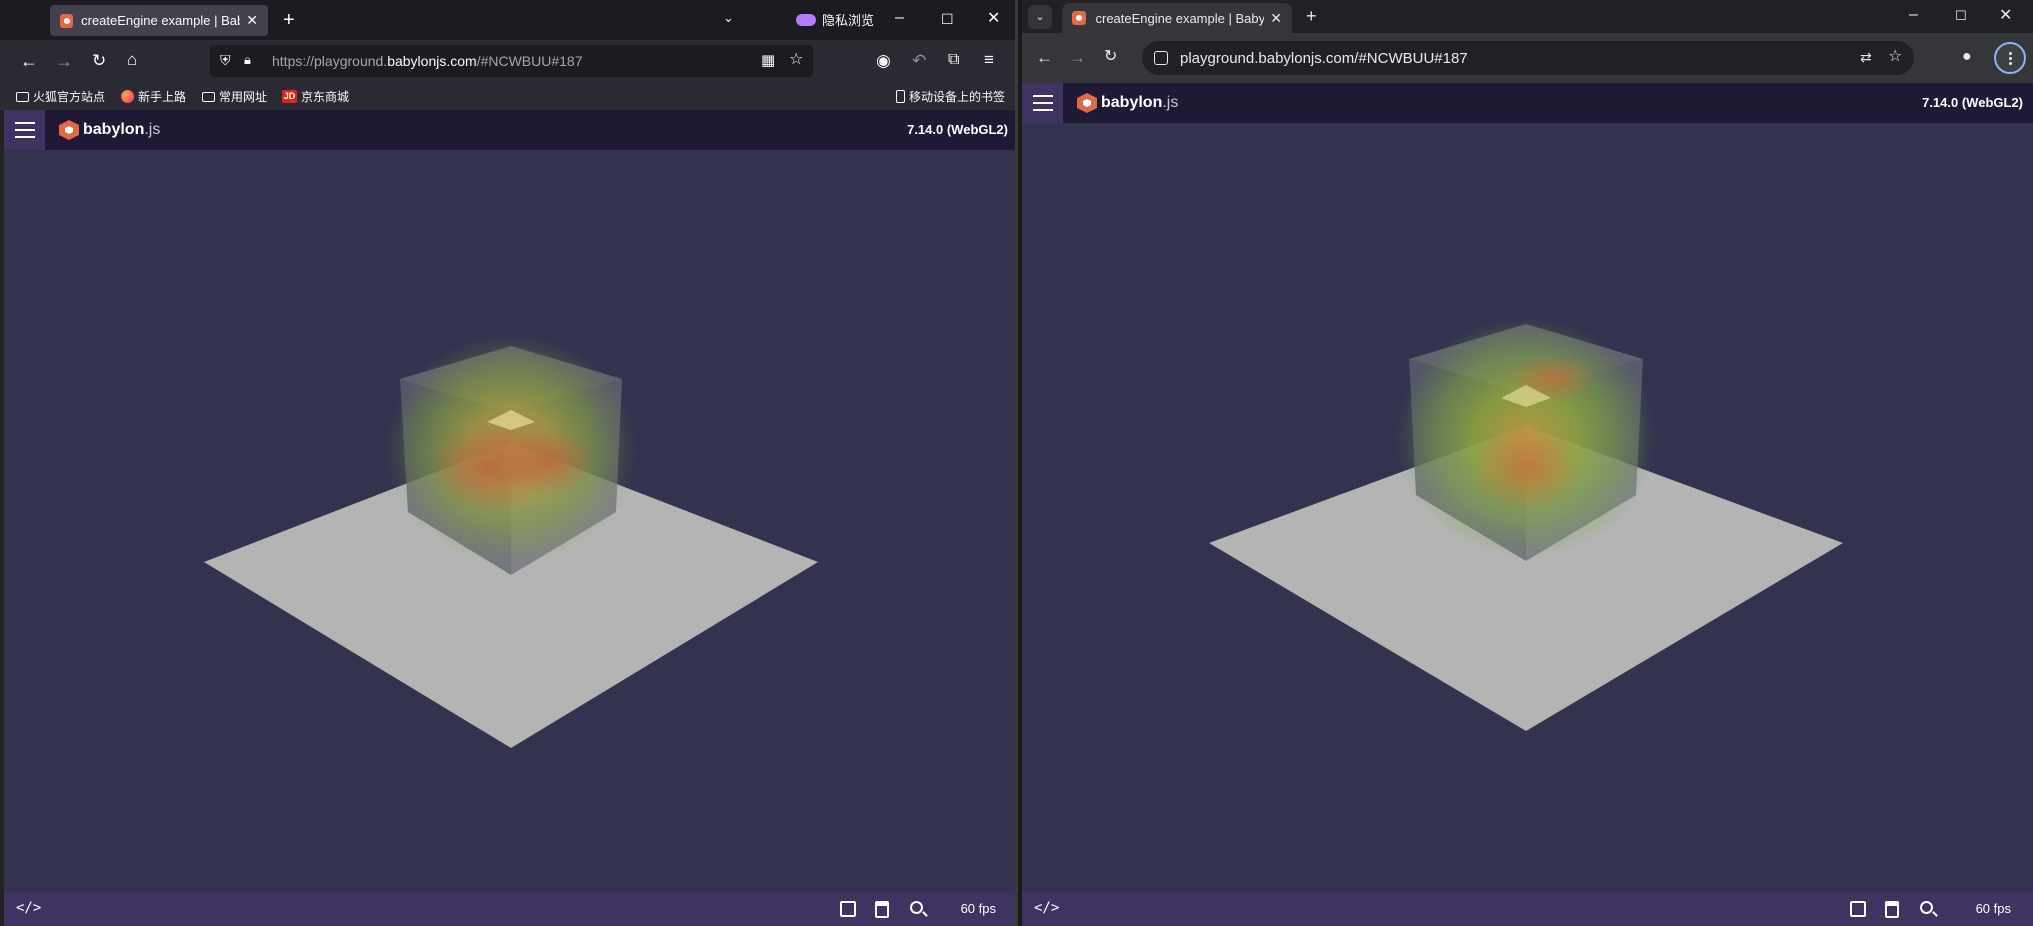 The height and width of the screenshot is (926, 2033). Describe the element at coordinates (247, 59) in the screenshot. I see `lock-icon: 🔒︎` at that location.